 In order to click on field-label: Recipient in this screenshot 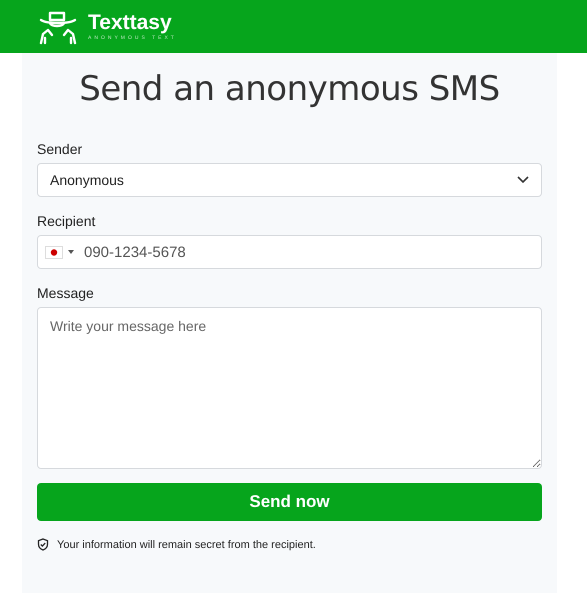, I will do `click(66, 221)`.